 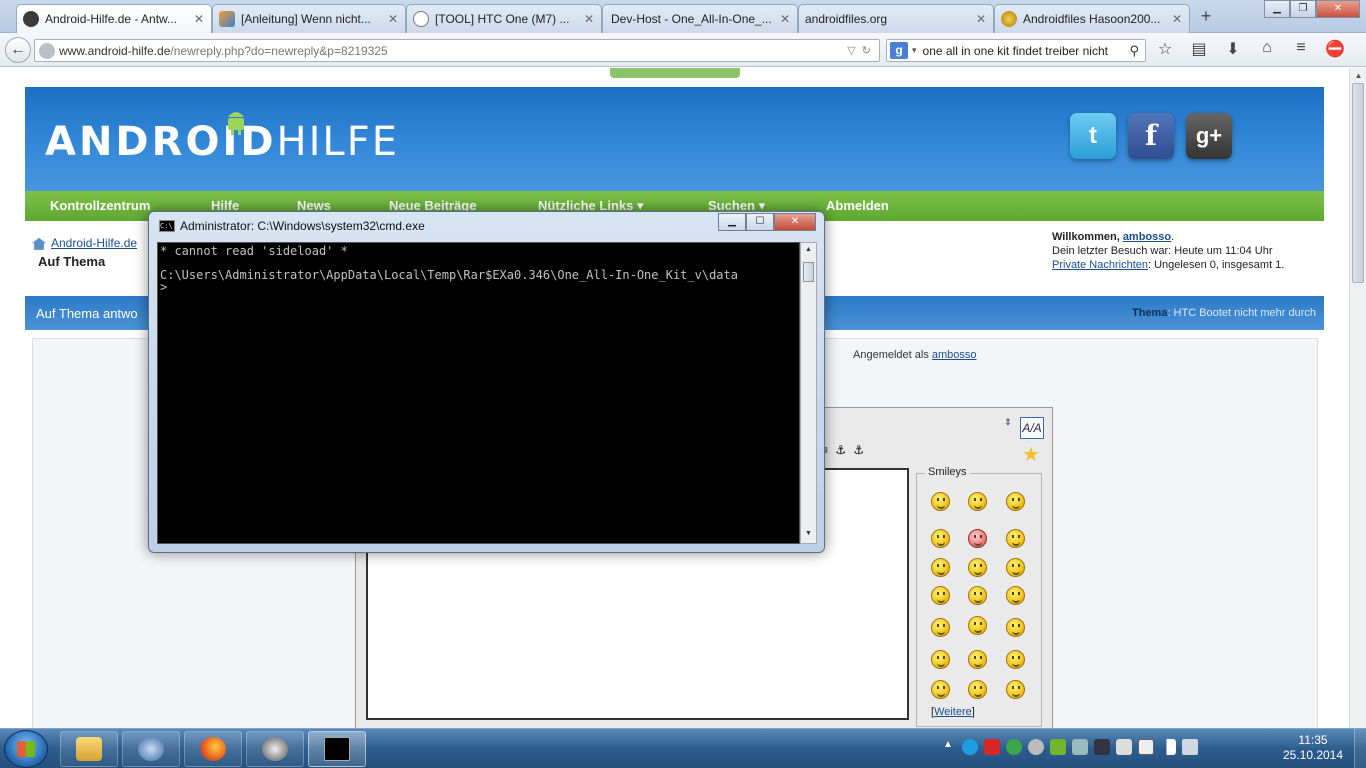 I want to click on sync-icon, so click(x=1014, y=747).